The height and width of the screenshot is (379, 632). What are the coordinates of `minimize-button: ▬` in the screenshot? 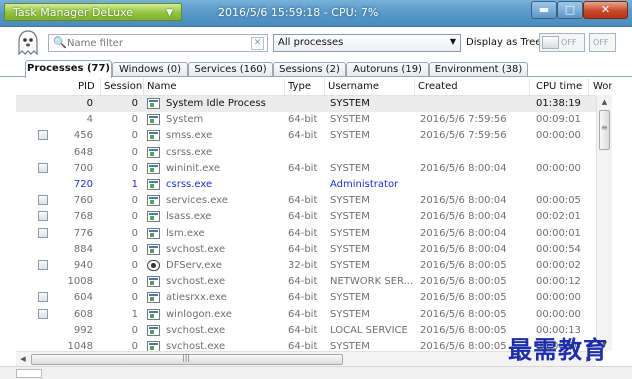 It's located at (544, 10).